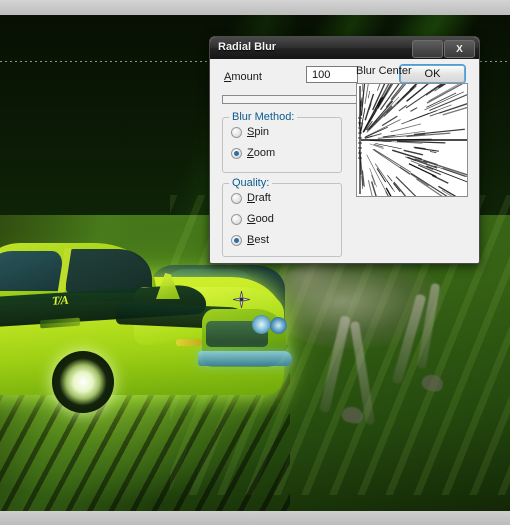  Describe the element at coordinates (60, 300) in the screenshot. I see `car-ta-badge: T/A` at that location.